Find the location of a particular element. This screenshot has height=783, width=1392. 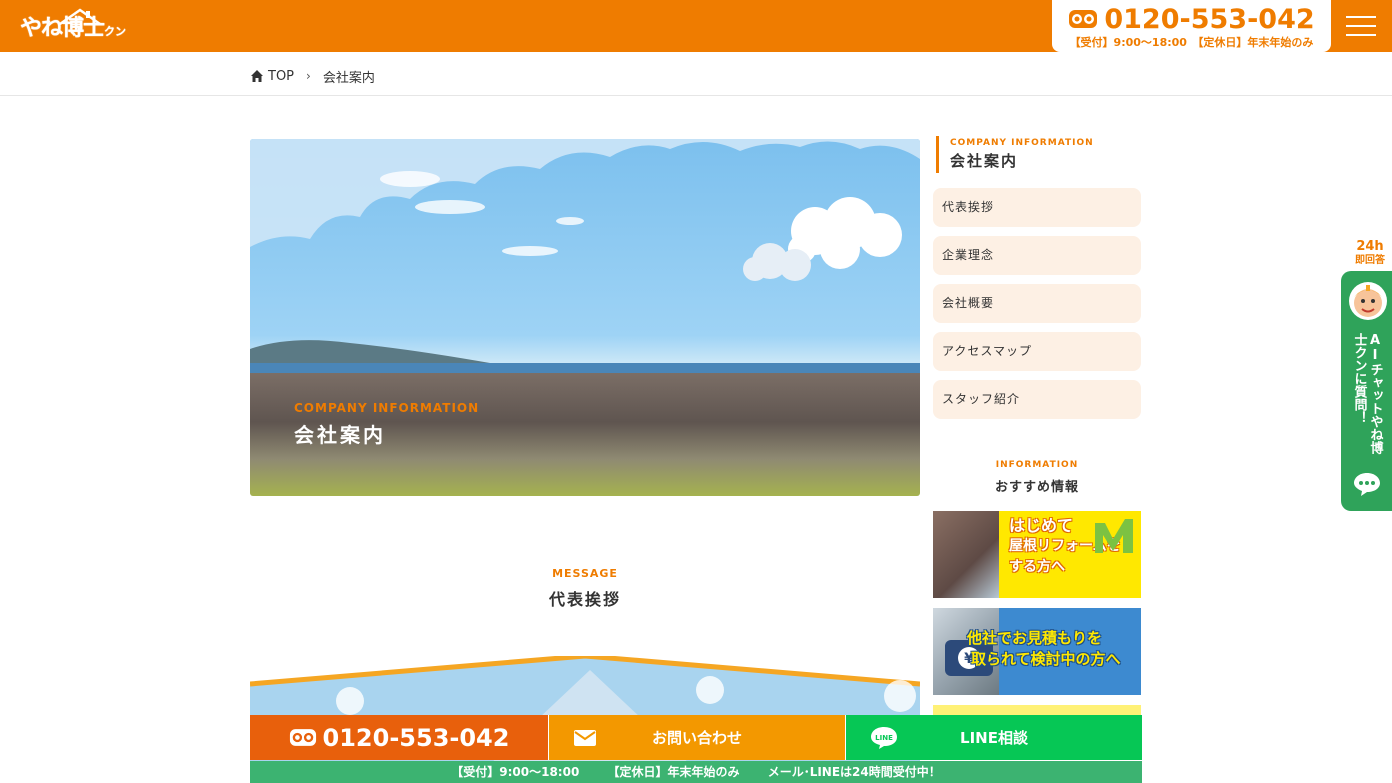

logo-mark: やね博士クン is located at coordinates (73, 26).